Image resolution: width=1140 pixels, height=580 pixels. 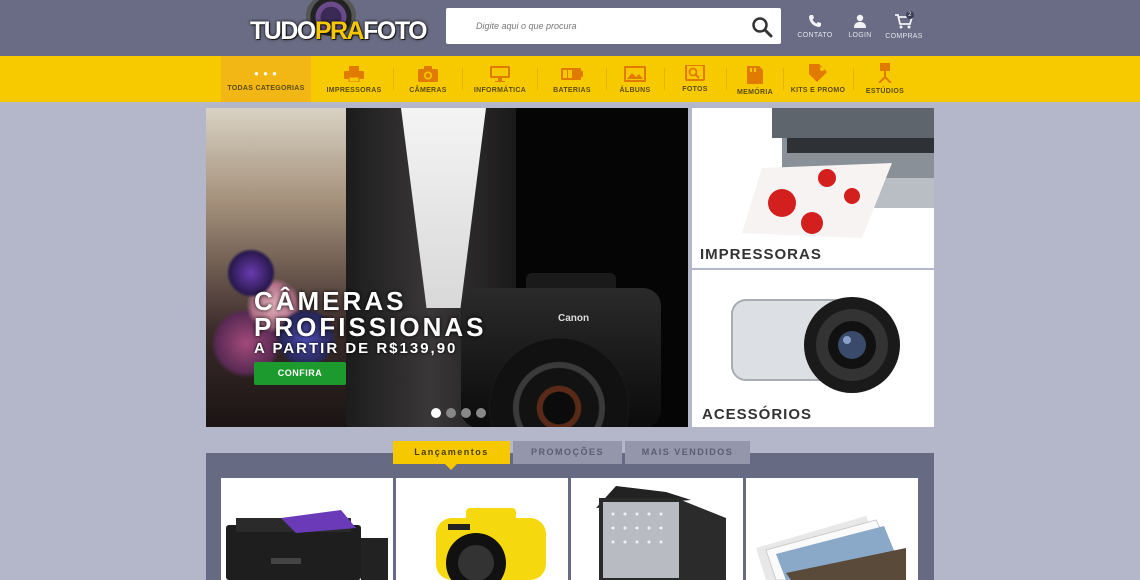 I want to click on search-icon, so click(x=762, y=27).